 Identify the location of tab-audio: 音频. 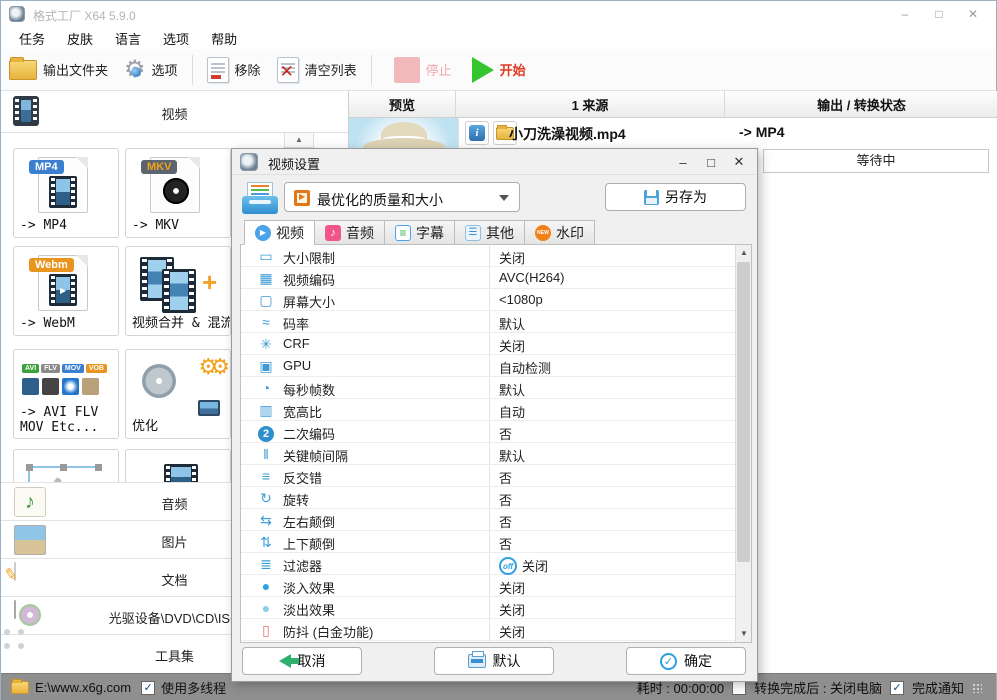
(349, 232).